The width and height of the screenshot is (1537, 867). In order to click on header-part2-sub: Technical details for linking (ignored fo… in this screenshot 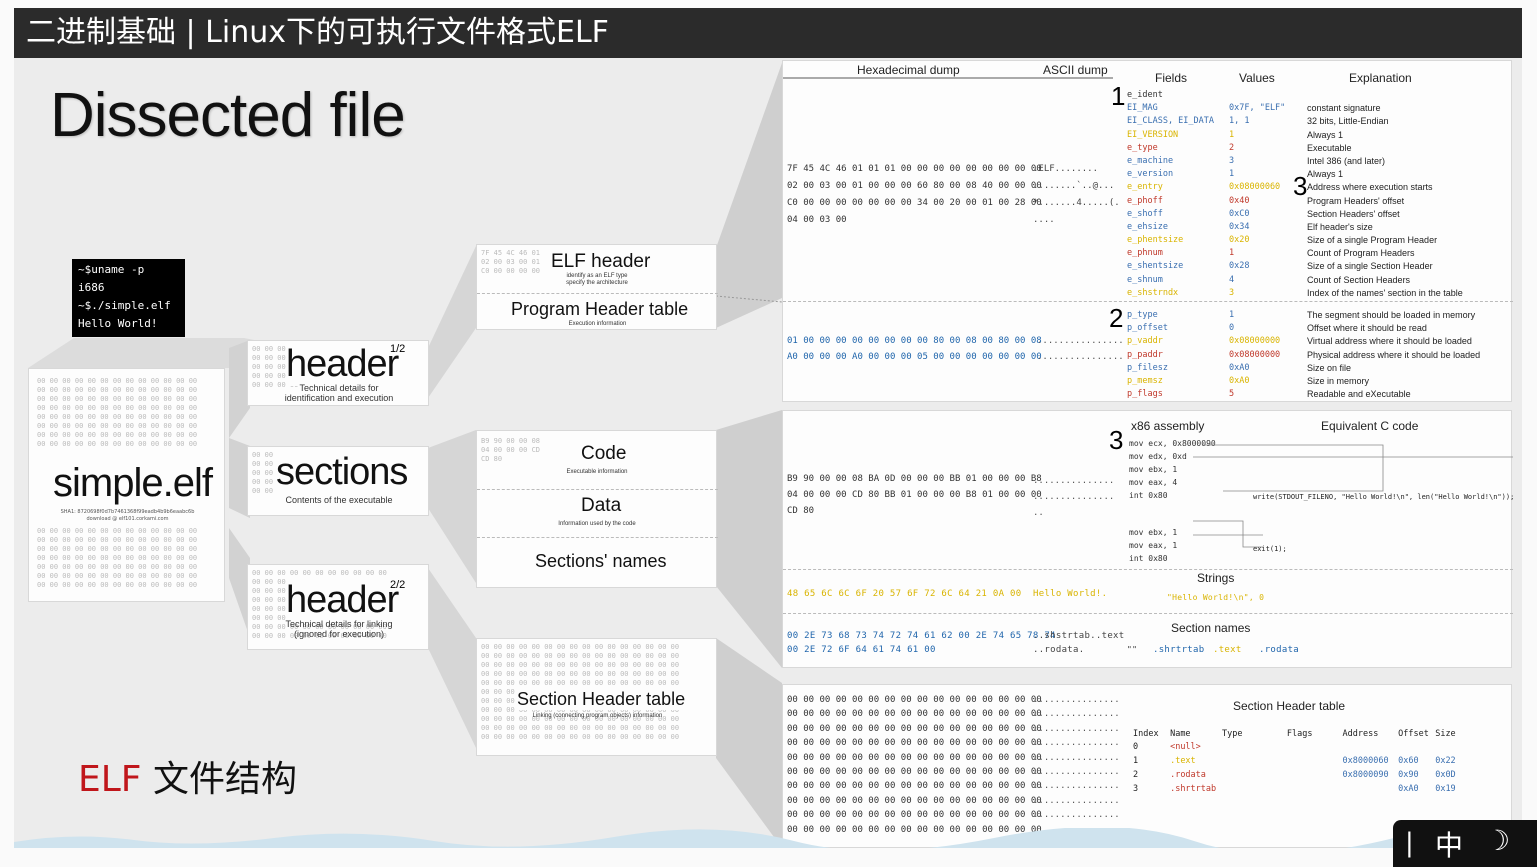, I will do `click(339, 629)`.